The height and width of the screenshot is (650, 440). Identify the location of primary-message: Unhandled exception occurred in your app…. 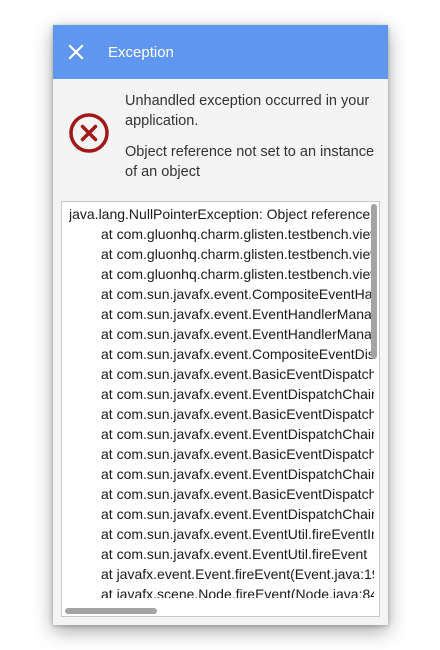
(247, 111).